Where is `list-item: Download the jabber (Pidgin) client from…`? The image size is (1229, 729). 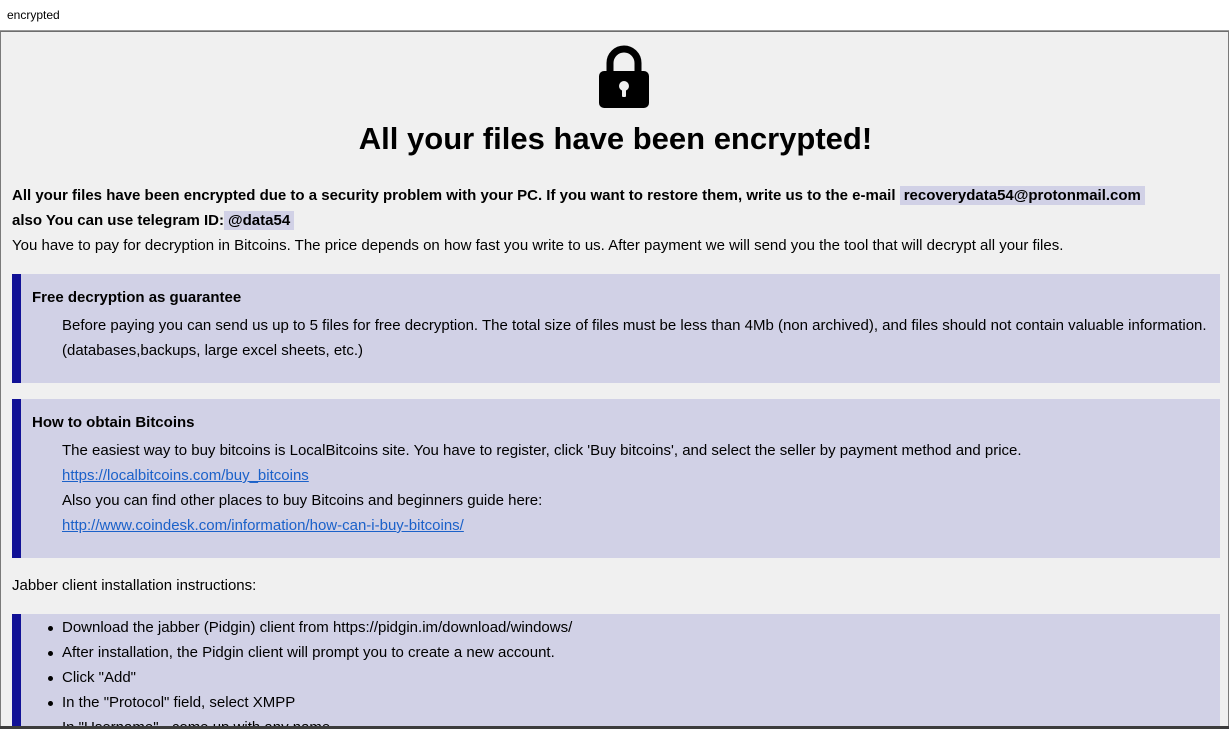
list-item: Download the jabber (Pidgin) client from… is located at coordinates (310, 629).